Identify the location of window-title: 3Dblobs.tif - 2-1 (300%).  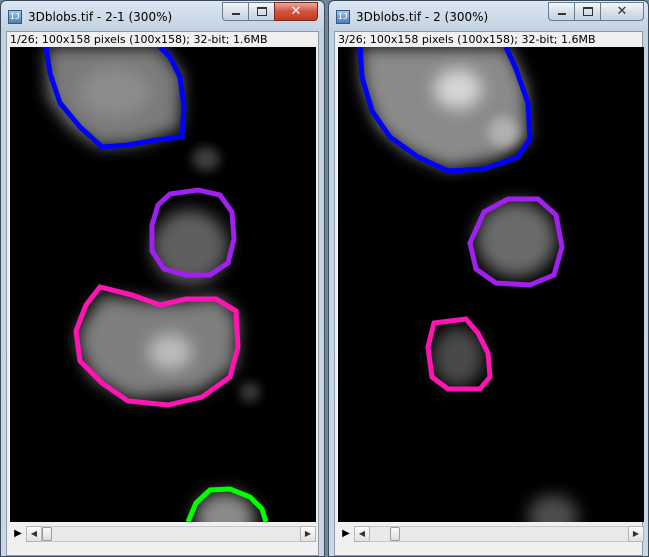
(100, 17).